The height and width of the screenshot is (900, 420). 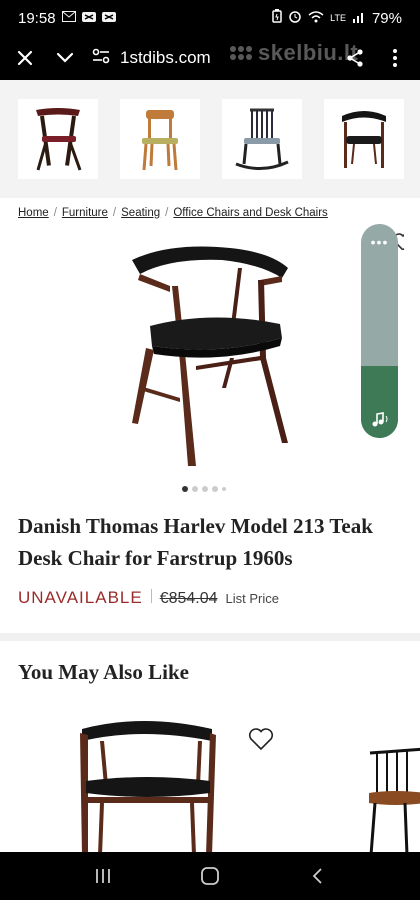 I want to click on thumbnail-red-chair, so click(x=58, y=139).